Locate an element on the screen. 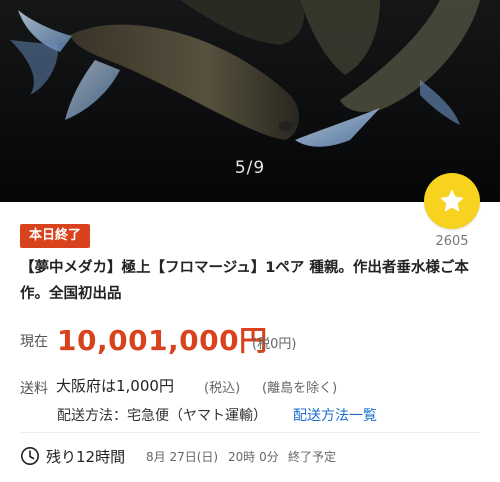 This screenshot has width=500, height=482. shipping-method: 配送方法：宅急便（ヤマト運輸） is located at coordinates (162, 416).